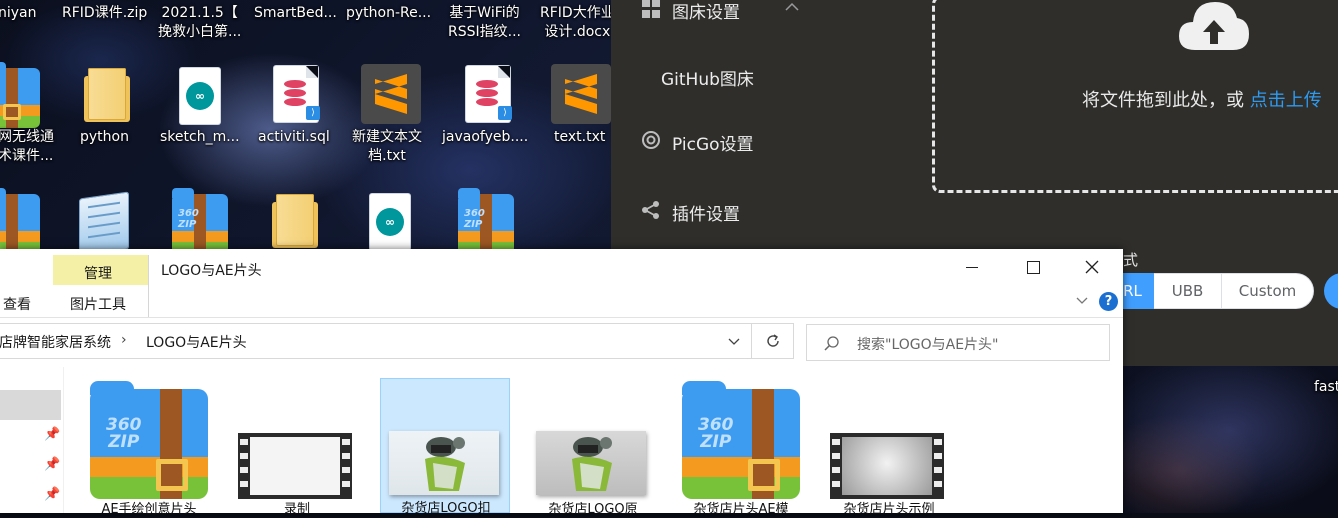 The image size is (1338, 518). What do you see at coordinates (148, 286) in the screenshot?
I see `ribbon-divider` at bounding box center [148, 286].